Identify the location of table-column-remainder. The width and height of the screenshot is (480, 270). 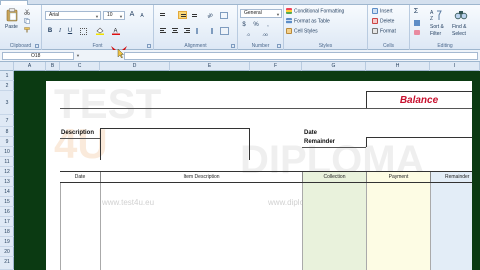
(451, 226).